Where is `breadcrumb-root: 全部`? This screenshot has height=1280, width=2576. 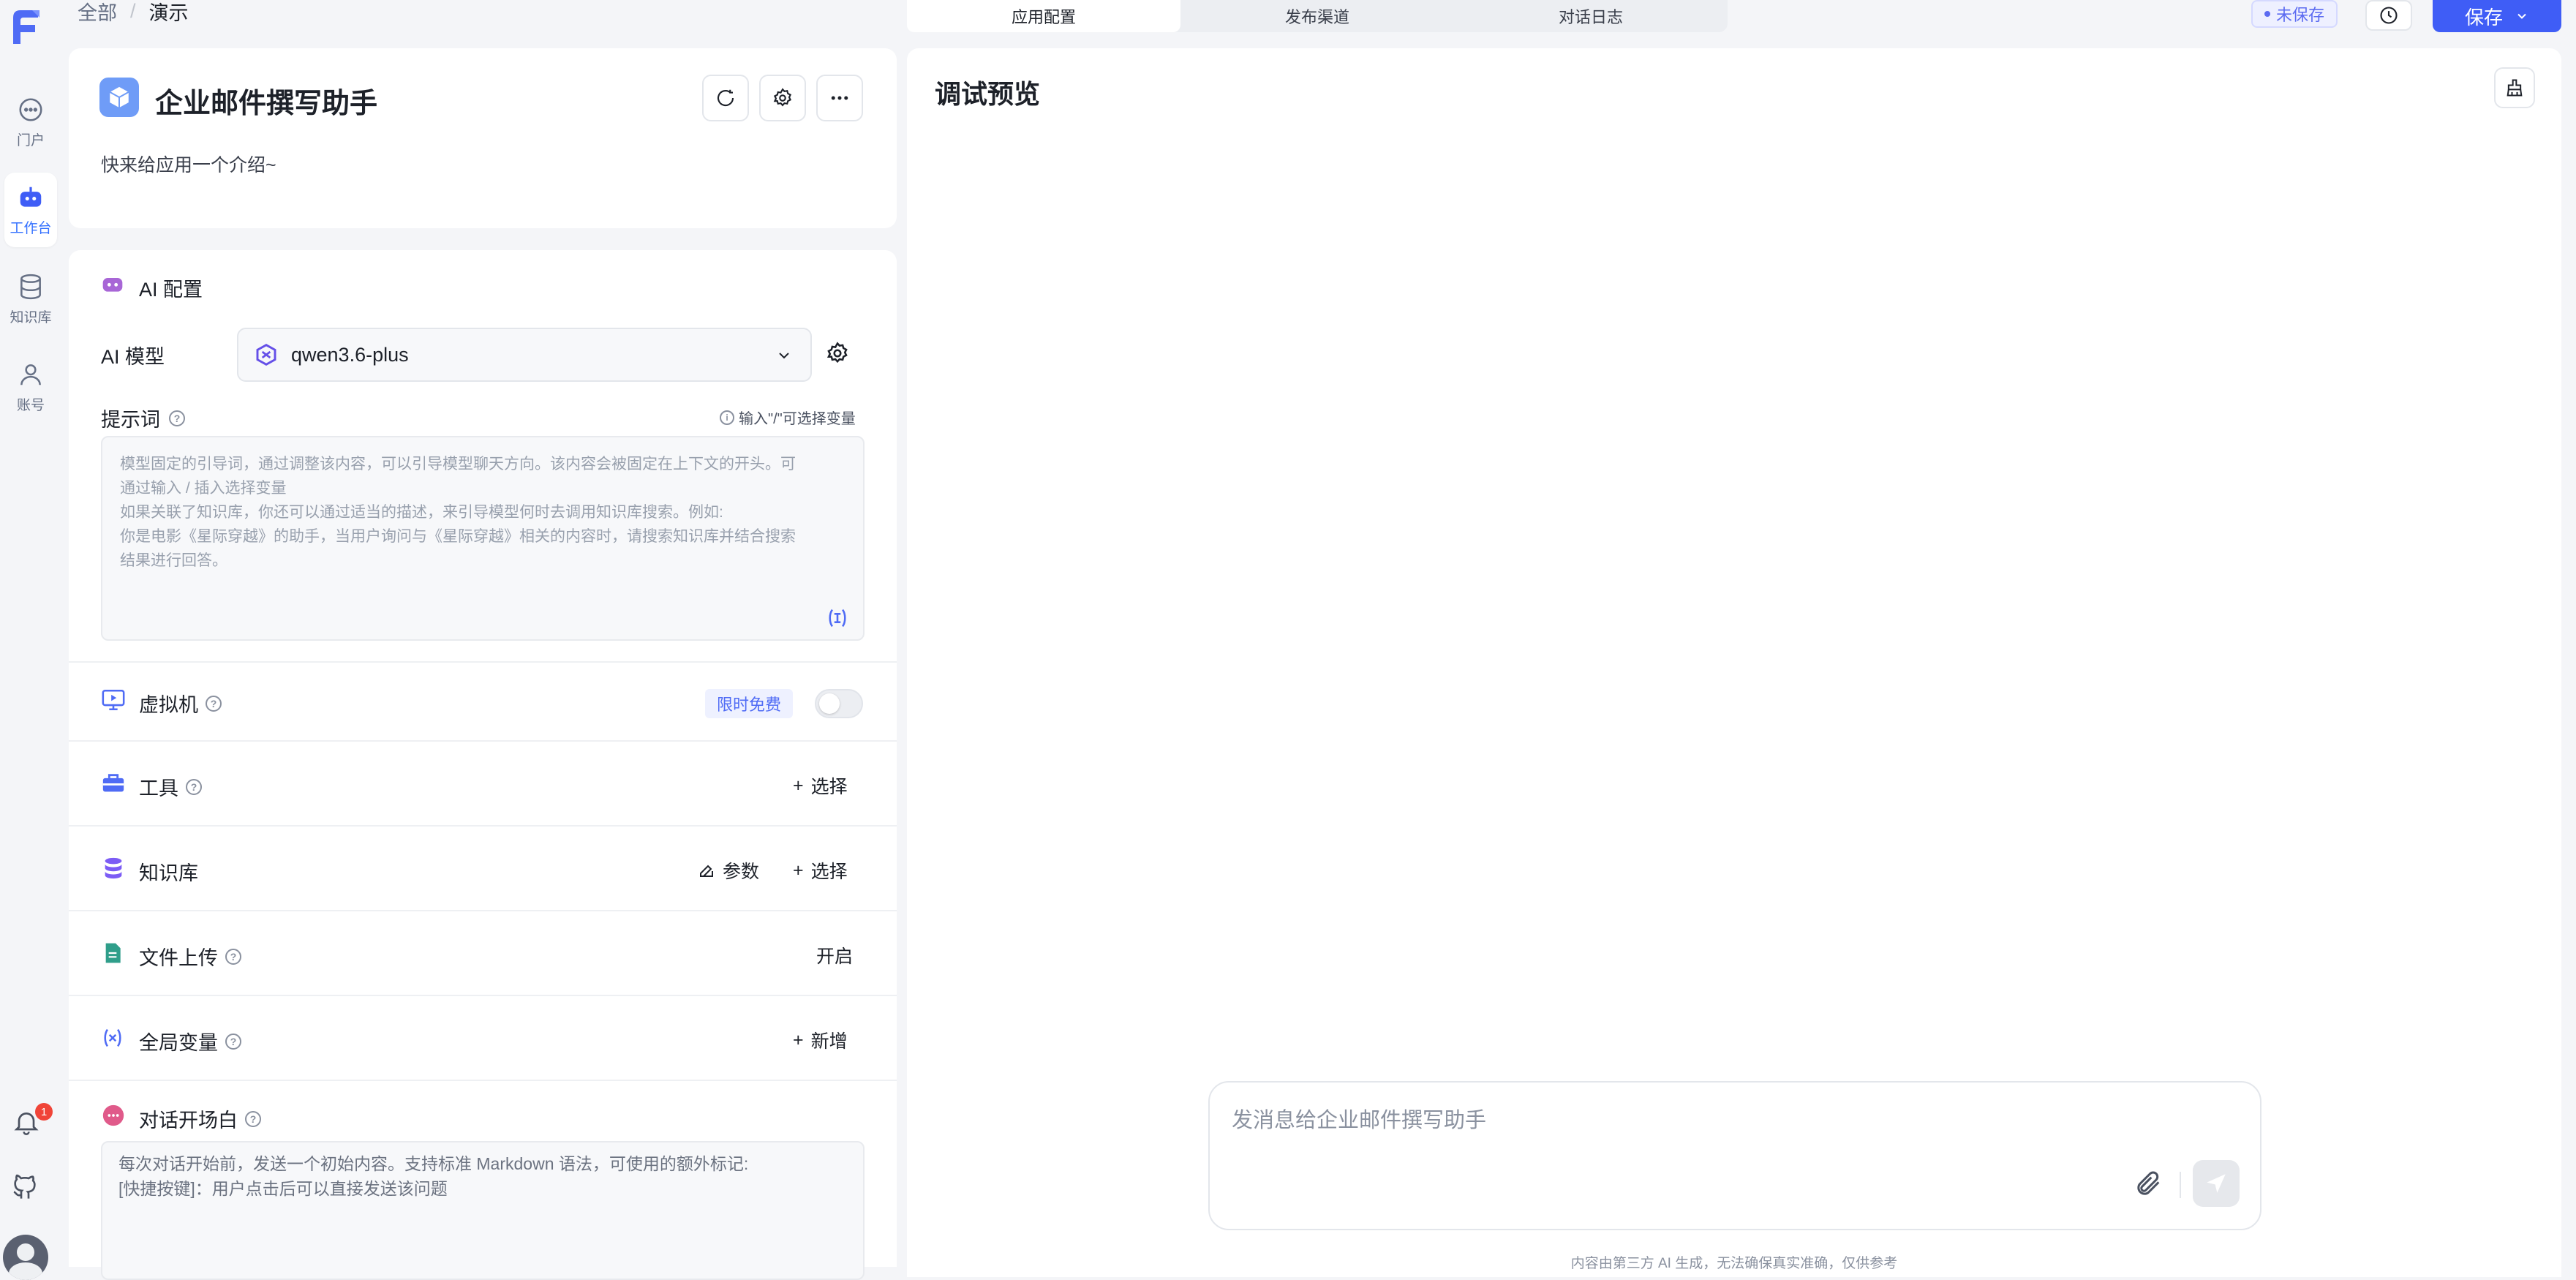 breadcrumb-root: 全部 is located at coordinates (97, 13).